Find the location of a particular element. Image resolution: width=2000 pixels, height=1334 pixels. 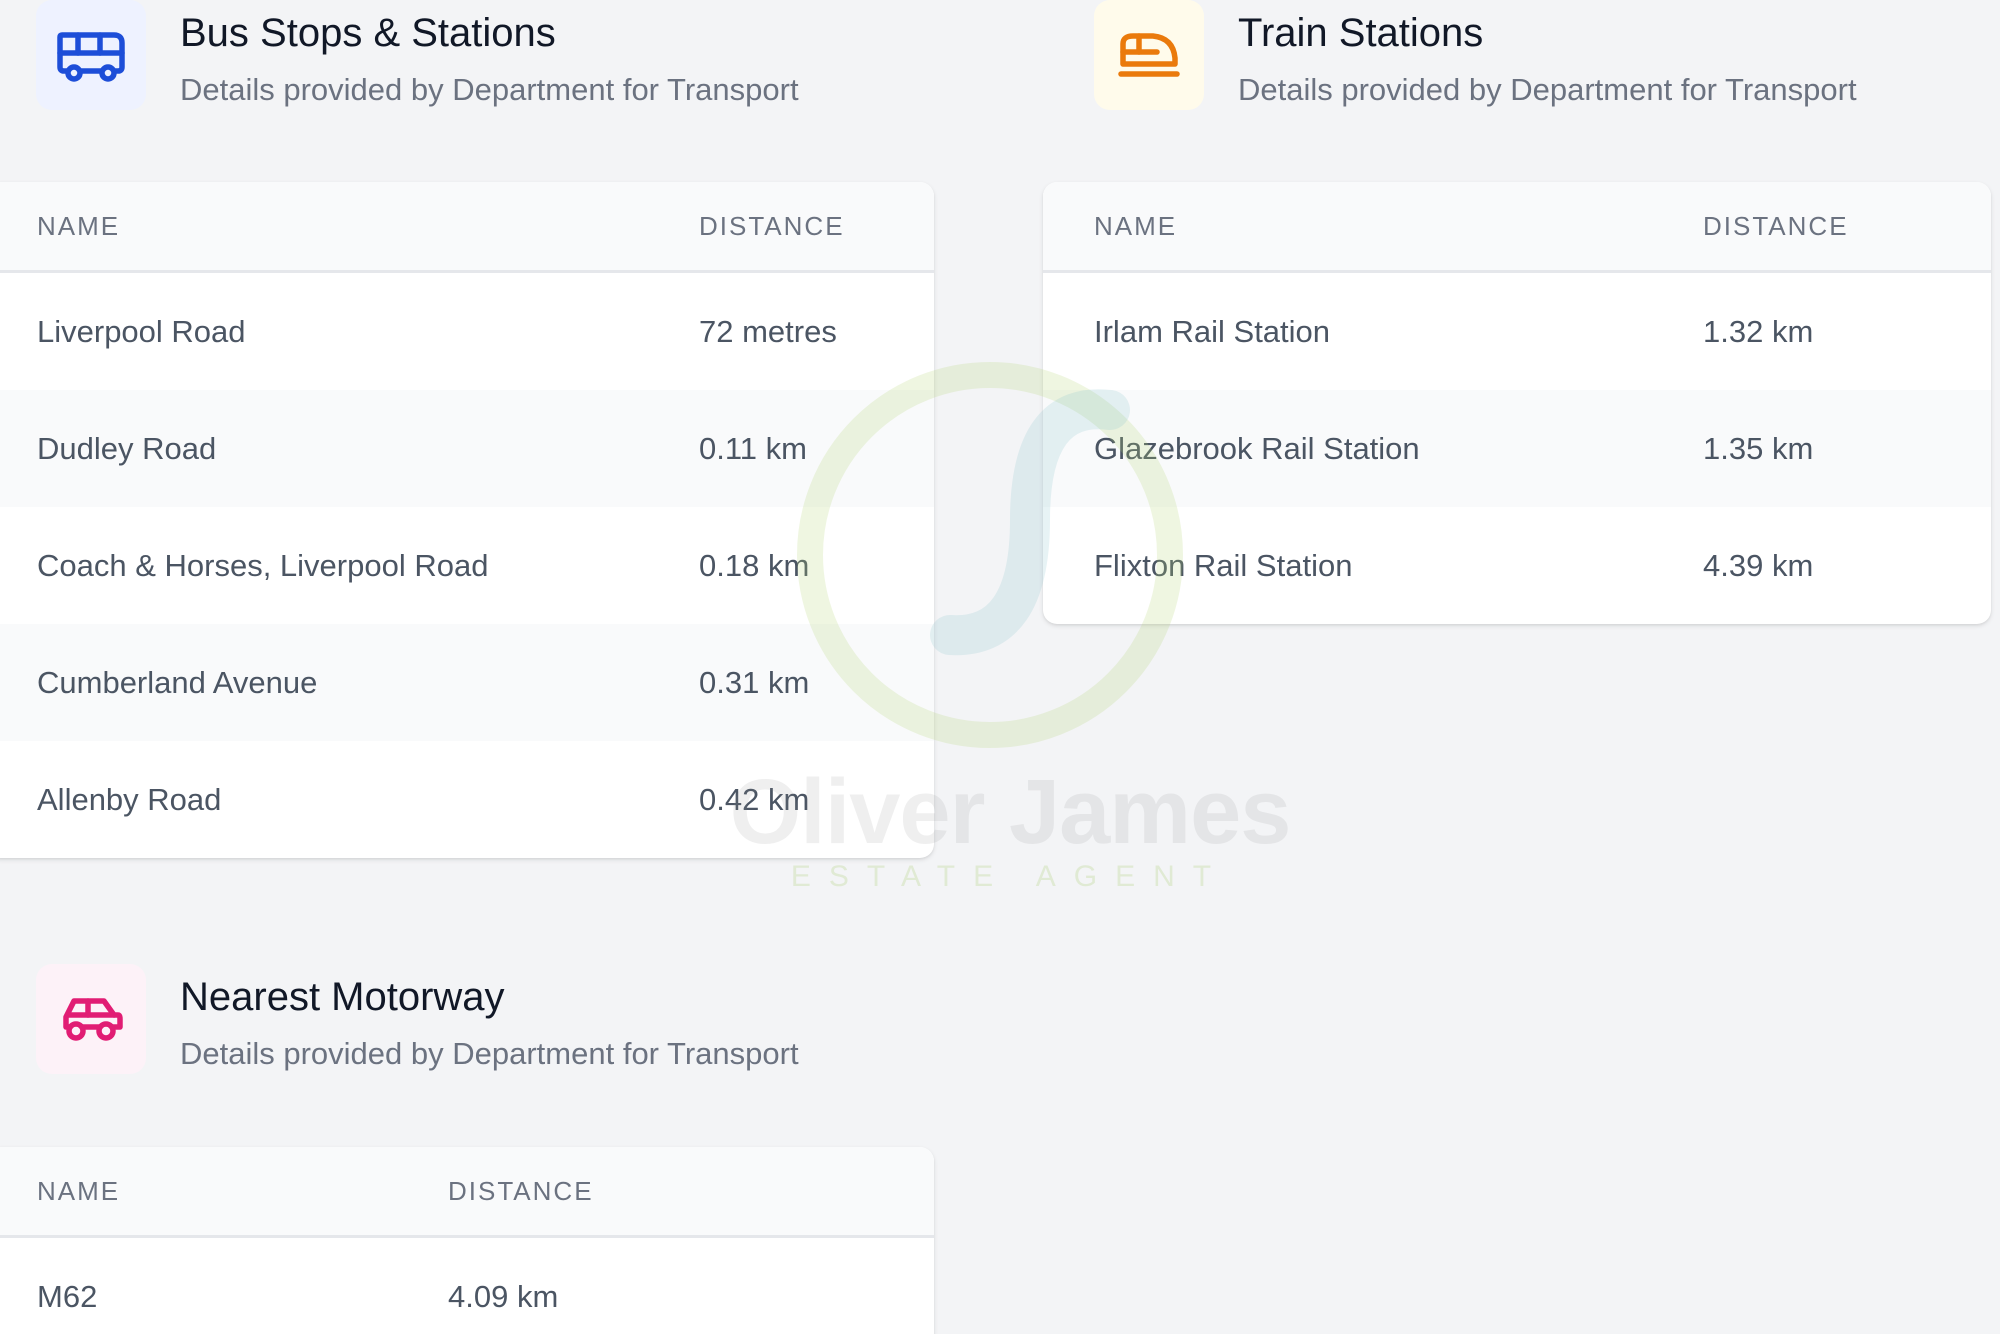

station-distance: 1.35 km is located at coordinates (1758, 448).